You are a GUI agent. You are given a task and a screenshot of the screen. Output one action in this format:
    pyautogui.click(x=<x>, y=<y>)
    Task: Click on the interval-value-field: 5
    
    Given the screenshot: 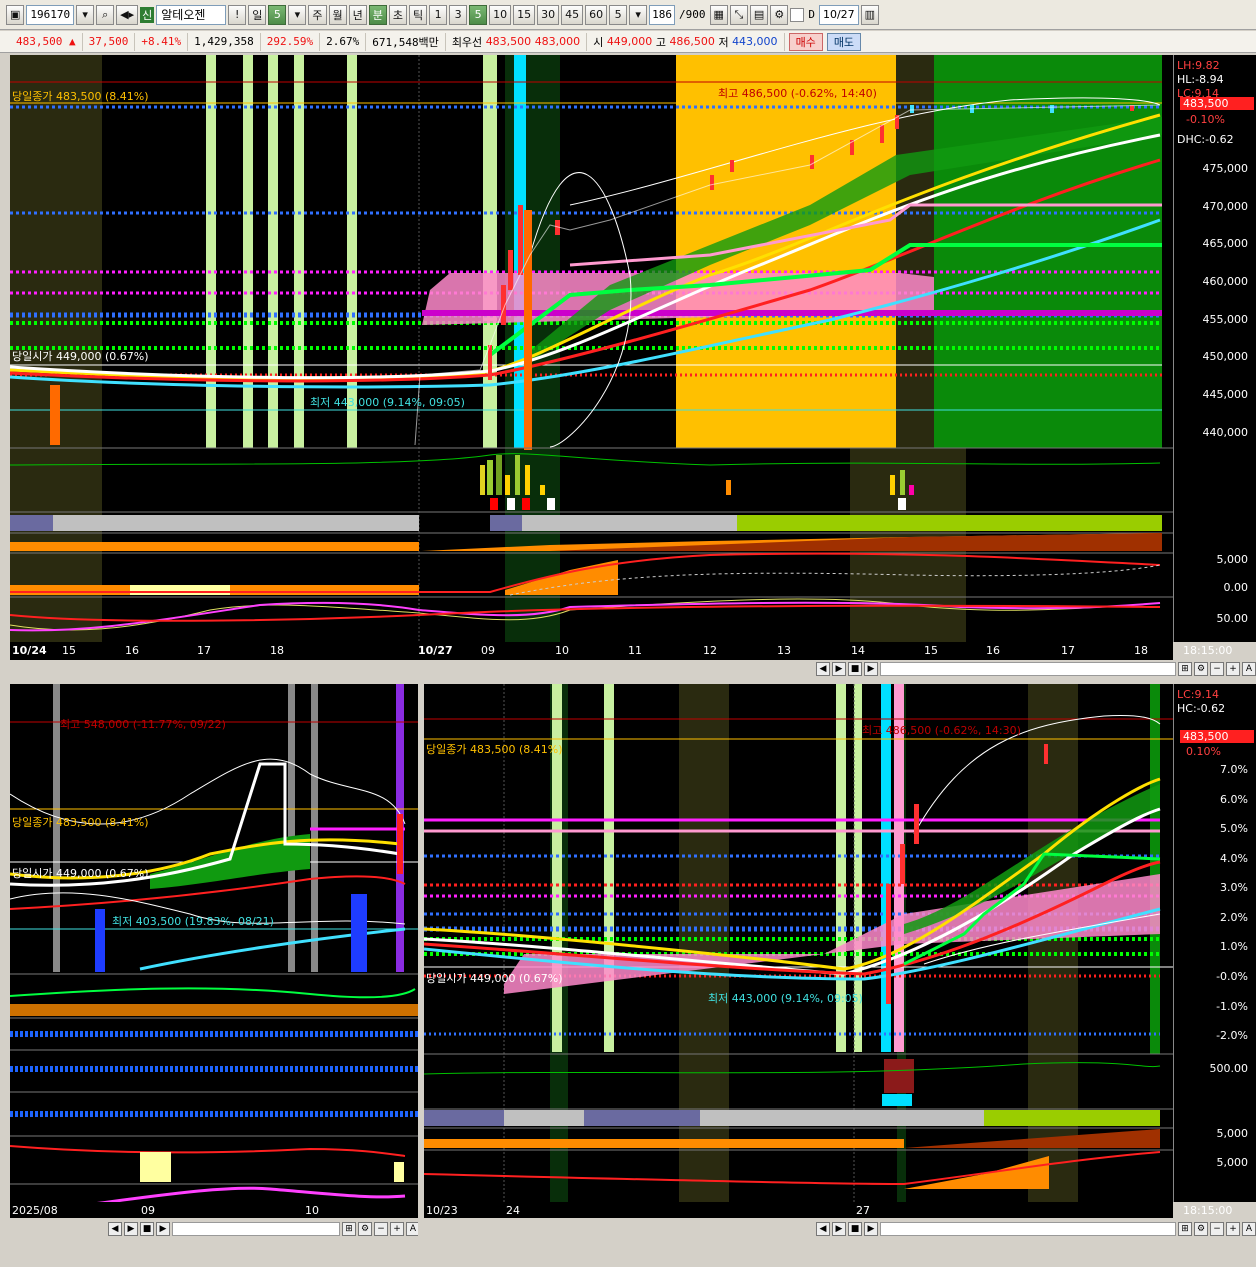 What is the action you would take?
    pyautogui.click(x=618, y=14)
    